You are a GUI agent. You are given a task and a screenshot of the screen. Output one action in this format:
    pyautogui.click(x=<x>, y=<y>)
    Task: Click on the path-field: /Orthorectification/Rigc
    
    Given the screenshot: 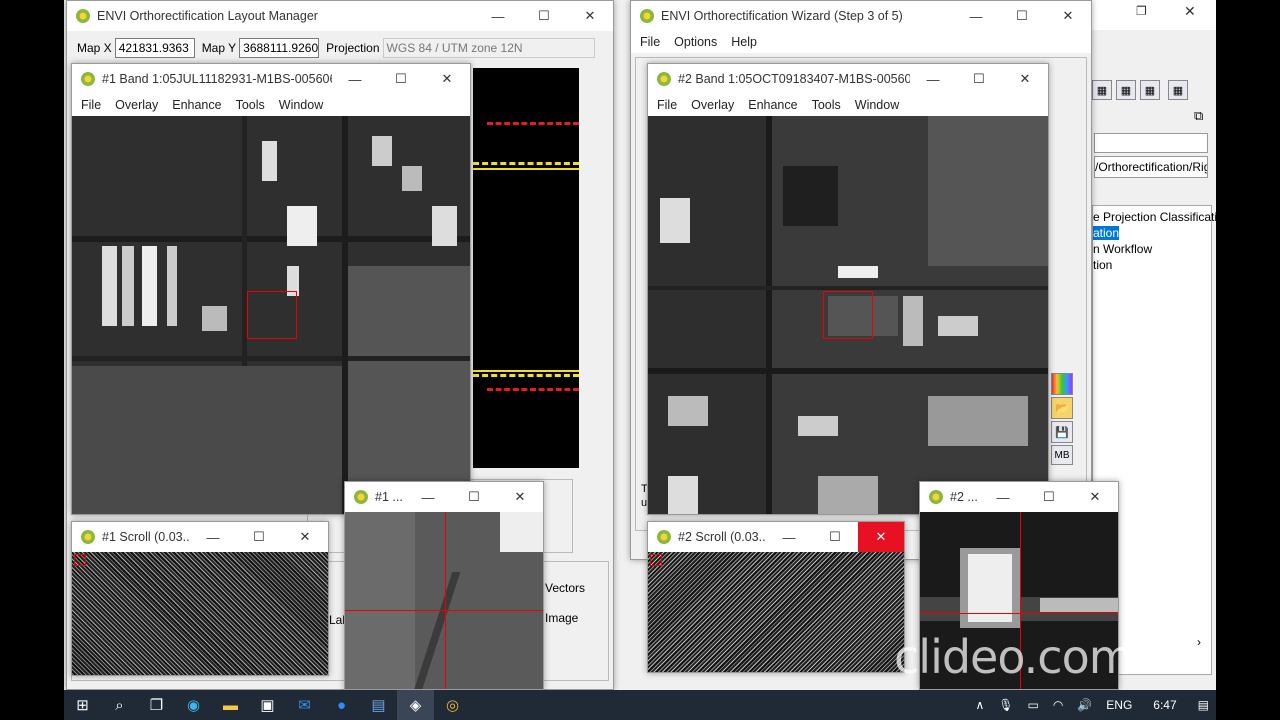 What is the action you would take?
    pyautogui.click(x=1151, y=167)
    